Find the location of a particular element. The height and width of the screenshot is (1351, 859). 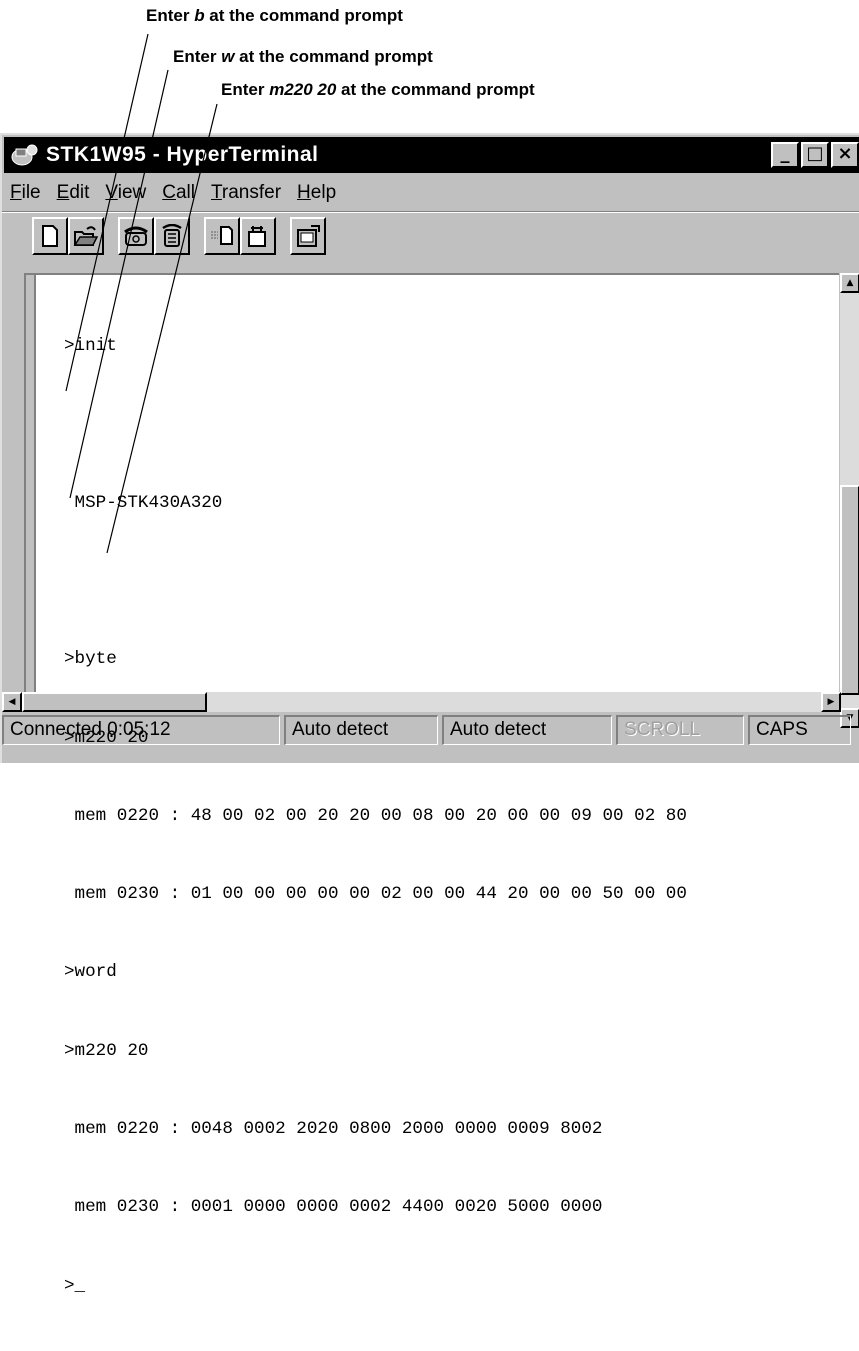

minimize-button: _ is located at coordinates (785, 155).